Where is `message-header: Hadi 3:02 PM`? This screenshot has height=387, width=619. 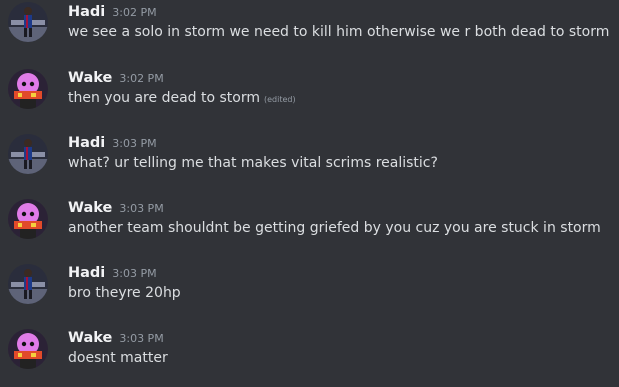 message-header: Hadi 3:02 PM is located at coordinates (112, 11).